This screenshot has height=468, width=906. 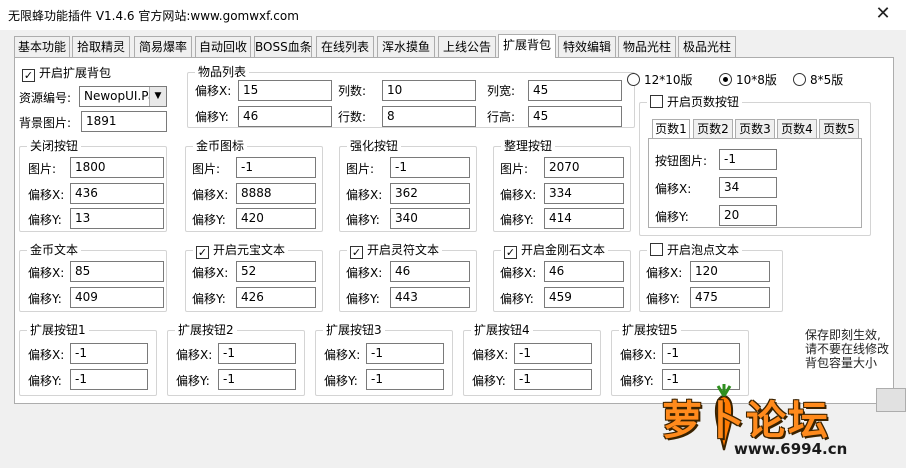 What do you see at coordinates (429, 90) in the screenshot?
I see `cols-field: 10` at bounding box center [429, 90].